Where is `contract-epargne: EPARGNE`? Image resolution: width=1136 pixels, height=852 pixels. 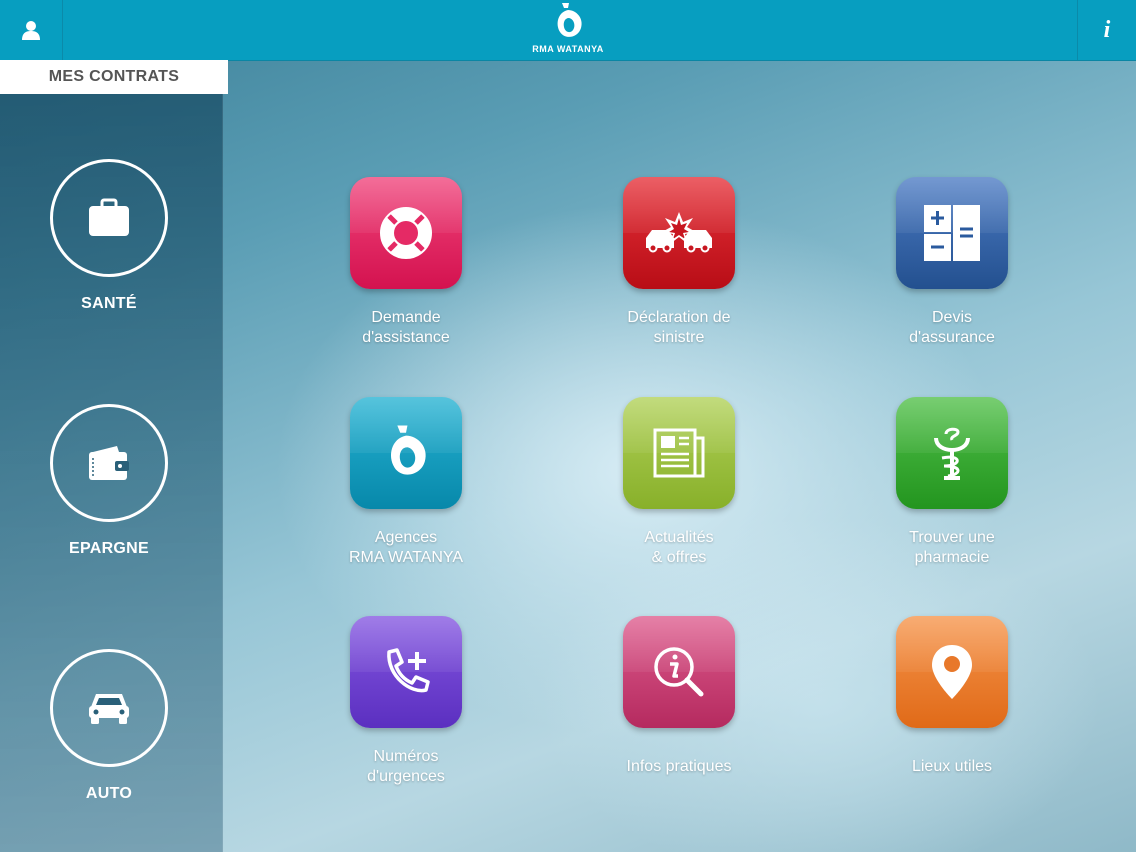 contract-epargne: EPARGNE is located at coordinates (109, 481).